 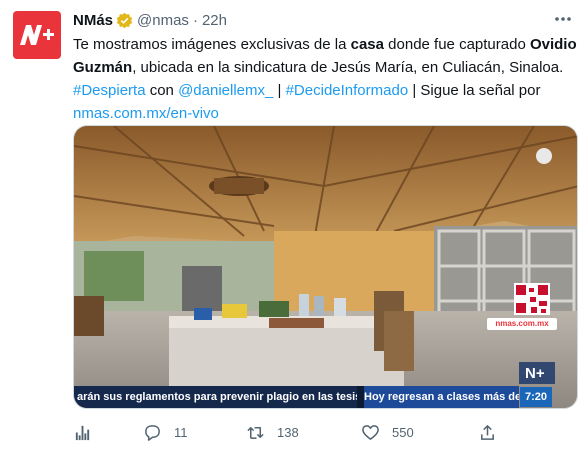 What do you see at coordinates (279, 90) in the screenshot?
I see `tweet-text-part: |` at bounding box center [279, 90].